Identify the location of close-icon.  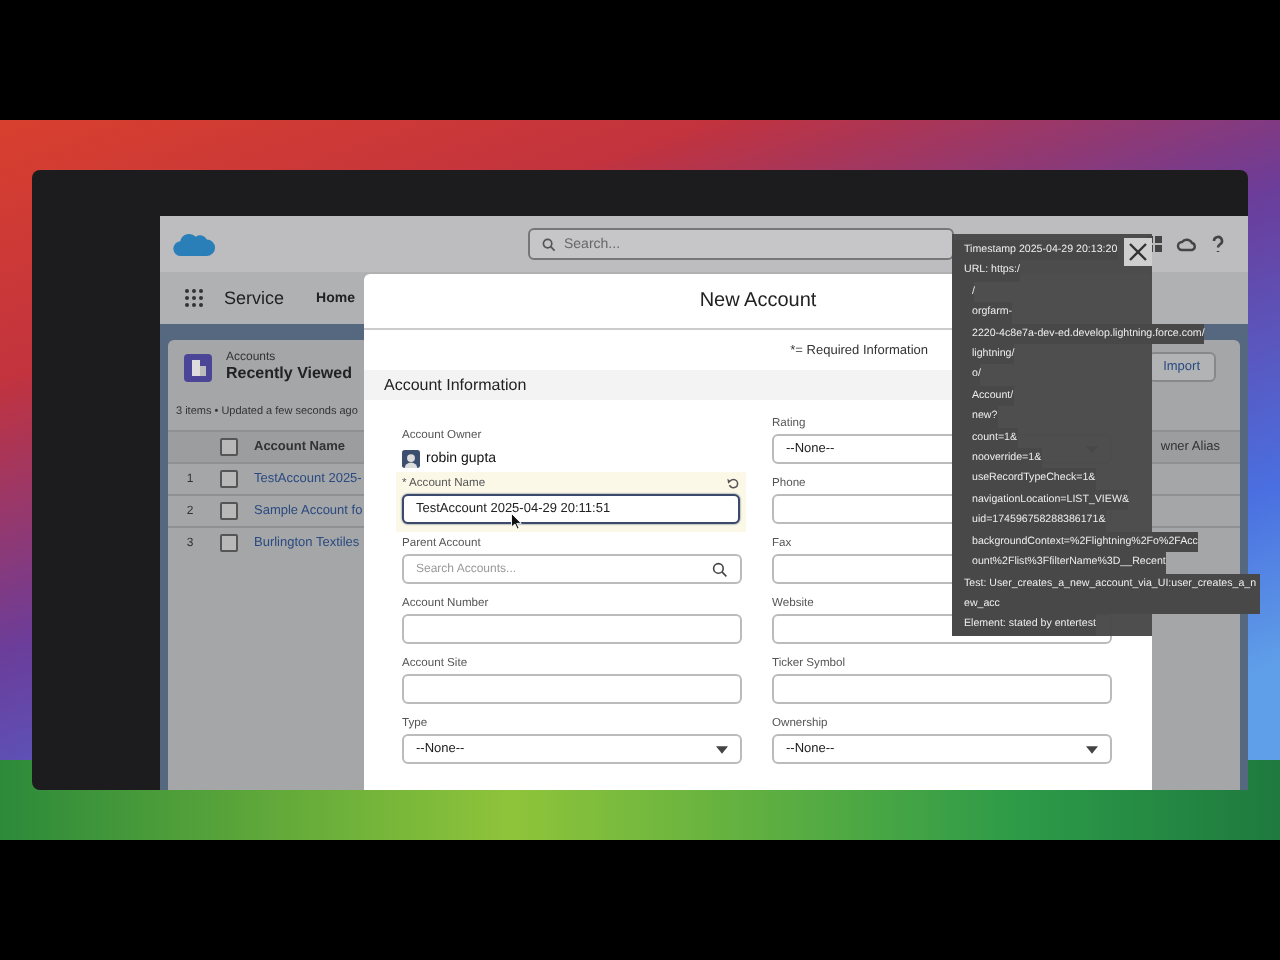
(1138, 252).